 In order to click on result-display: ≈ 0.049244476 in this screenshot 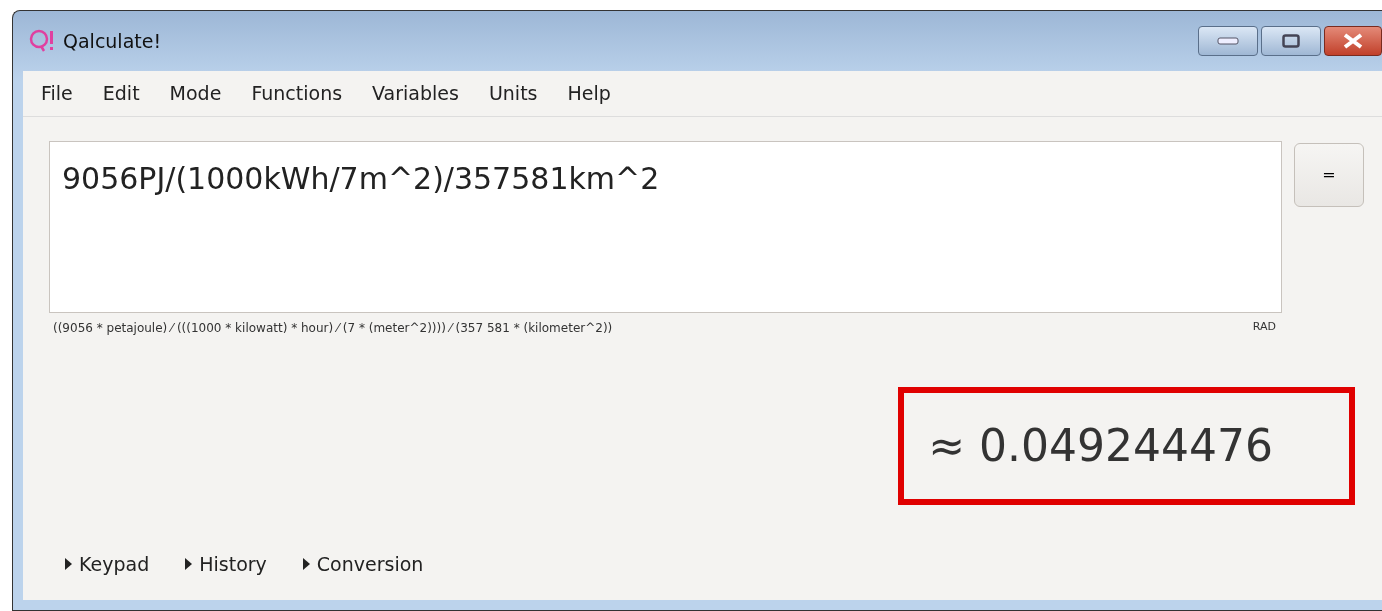, I will do `click(1126, 446)`.